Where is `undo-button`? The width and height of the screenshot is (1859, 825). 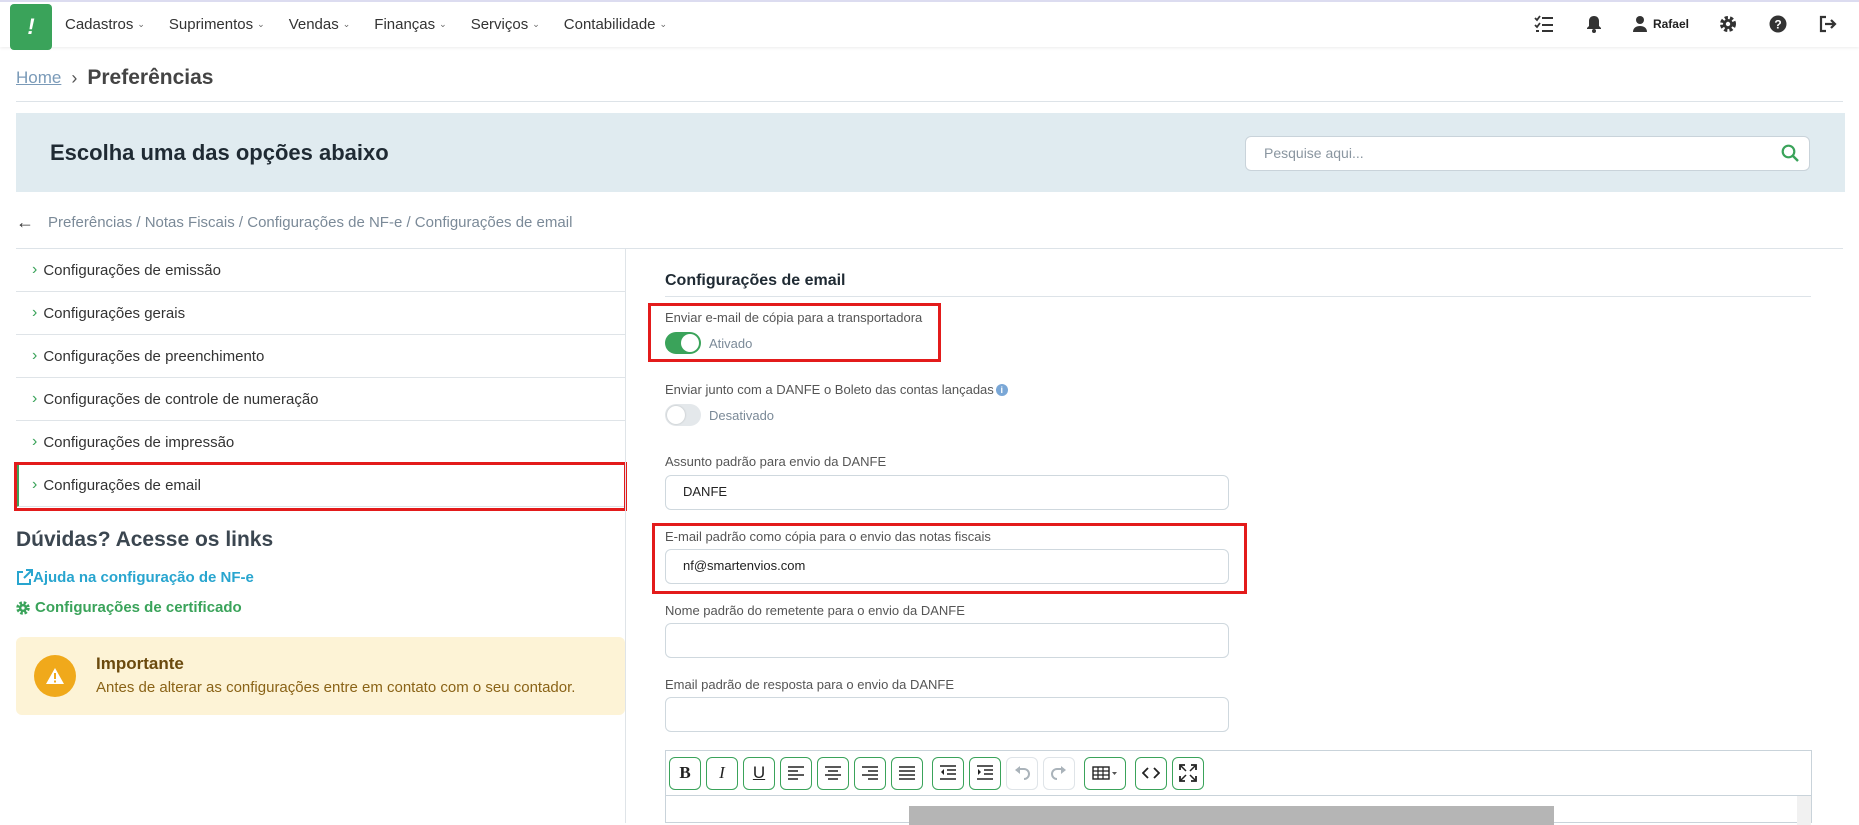 undo-button is located at coordinates (1022, 773).